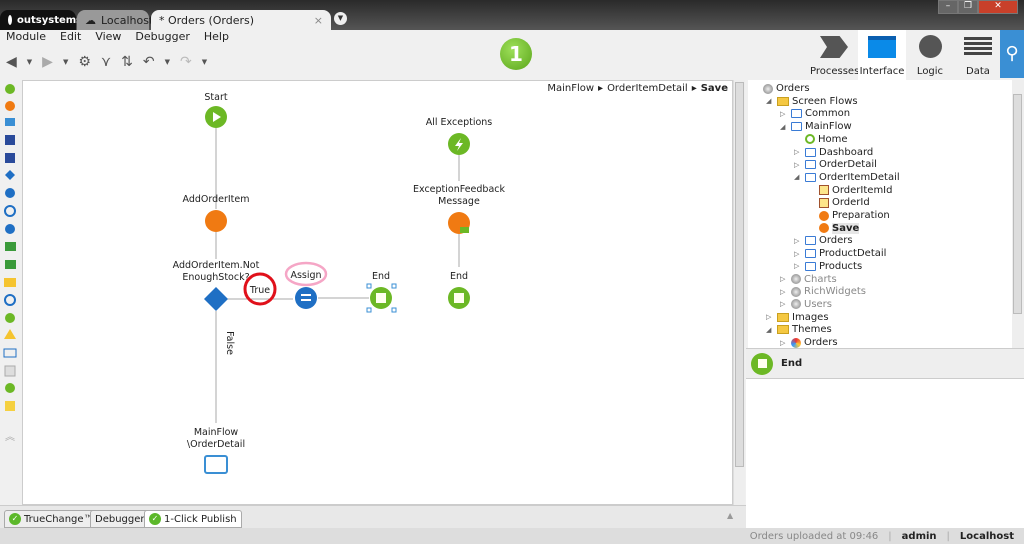 The image size is (1024, 544). Describe the element at coordinates (216, 38) in the screenshot. I see `menu-help: Help` at that location.